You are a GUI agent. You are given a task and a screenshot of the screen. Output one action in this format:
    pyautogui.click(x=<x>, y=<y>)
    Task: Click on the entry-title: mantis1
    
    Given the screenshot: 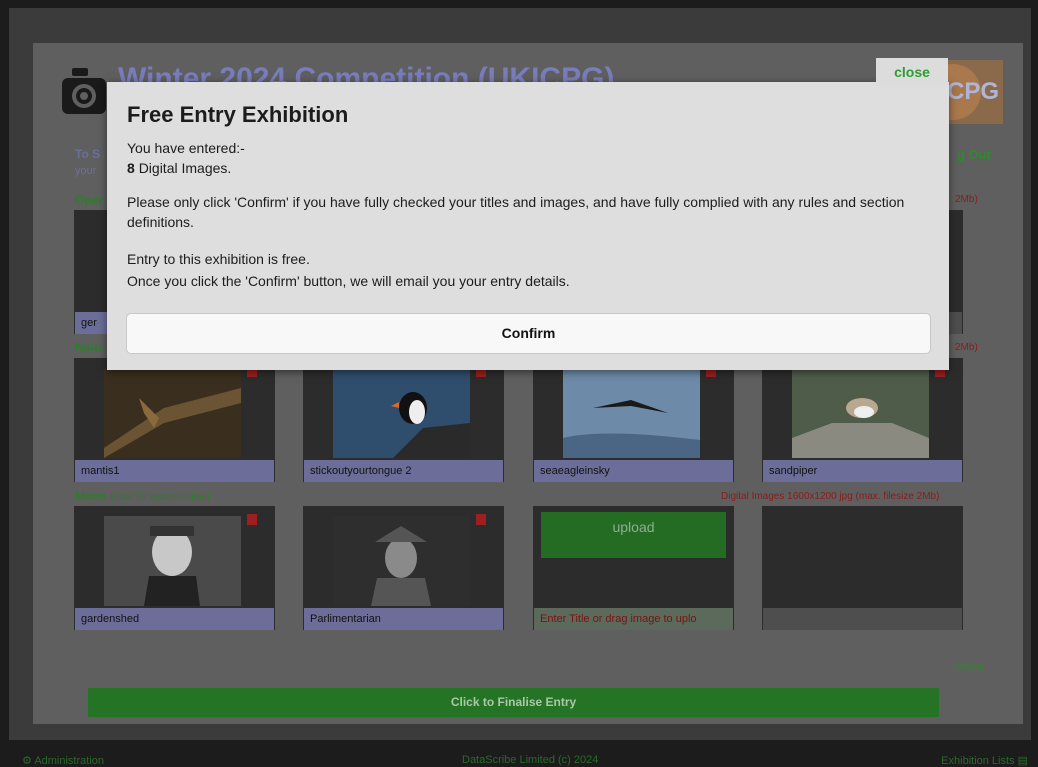 What is the action you would take?
    pyautogui.click(x=174, y=471)
    